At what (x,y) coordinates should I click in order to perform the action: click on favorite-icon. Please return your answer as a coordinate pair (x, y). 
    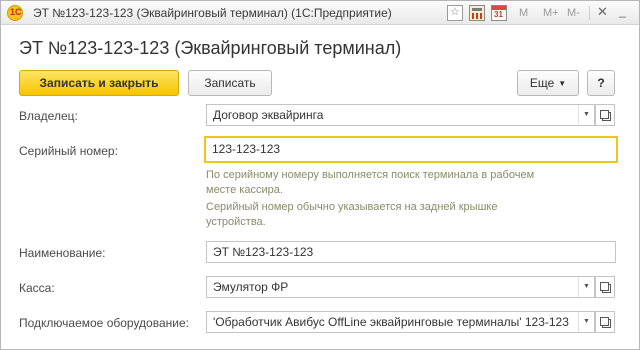
    Looking at the image, I should click on (455, 13).